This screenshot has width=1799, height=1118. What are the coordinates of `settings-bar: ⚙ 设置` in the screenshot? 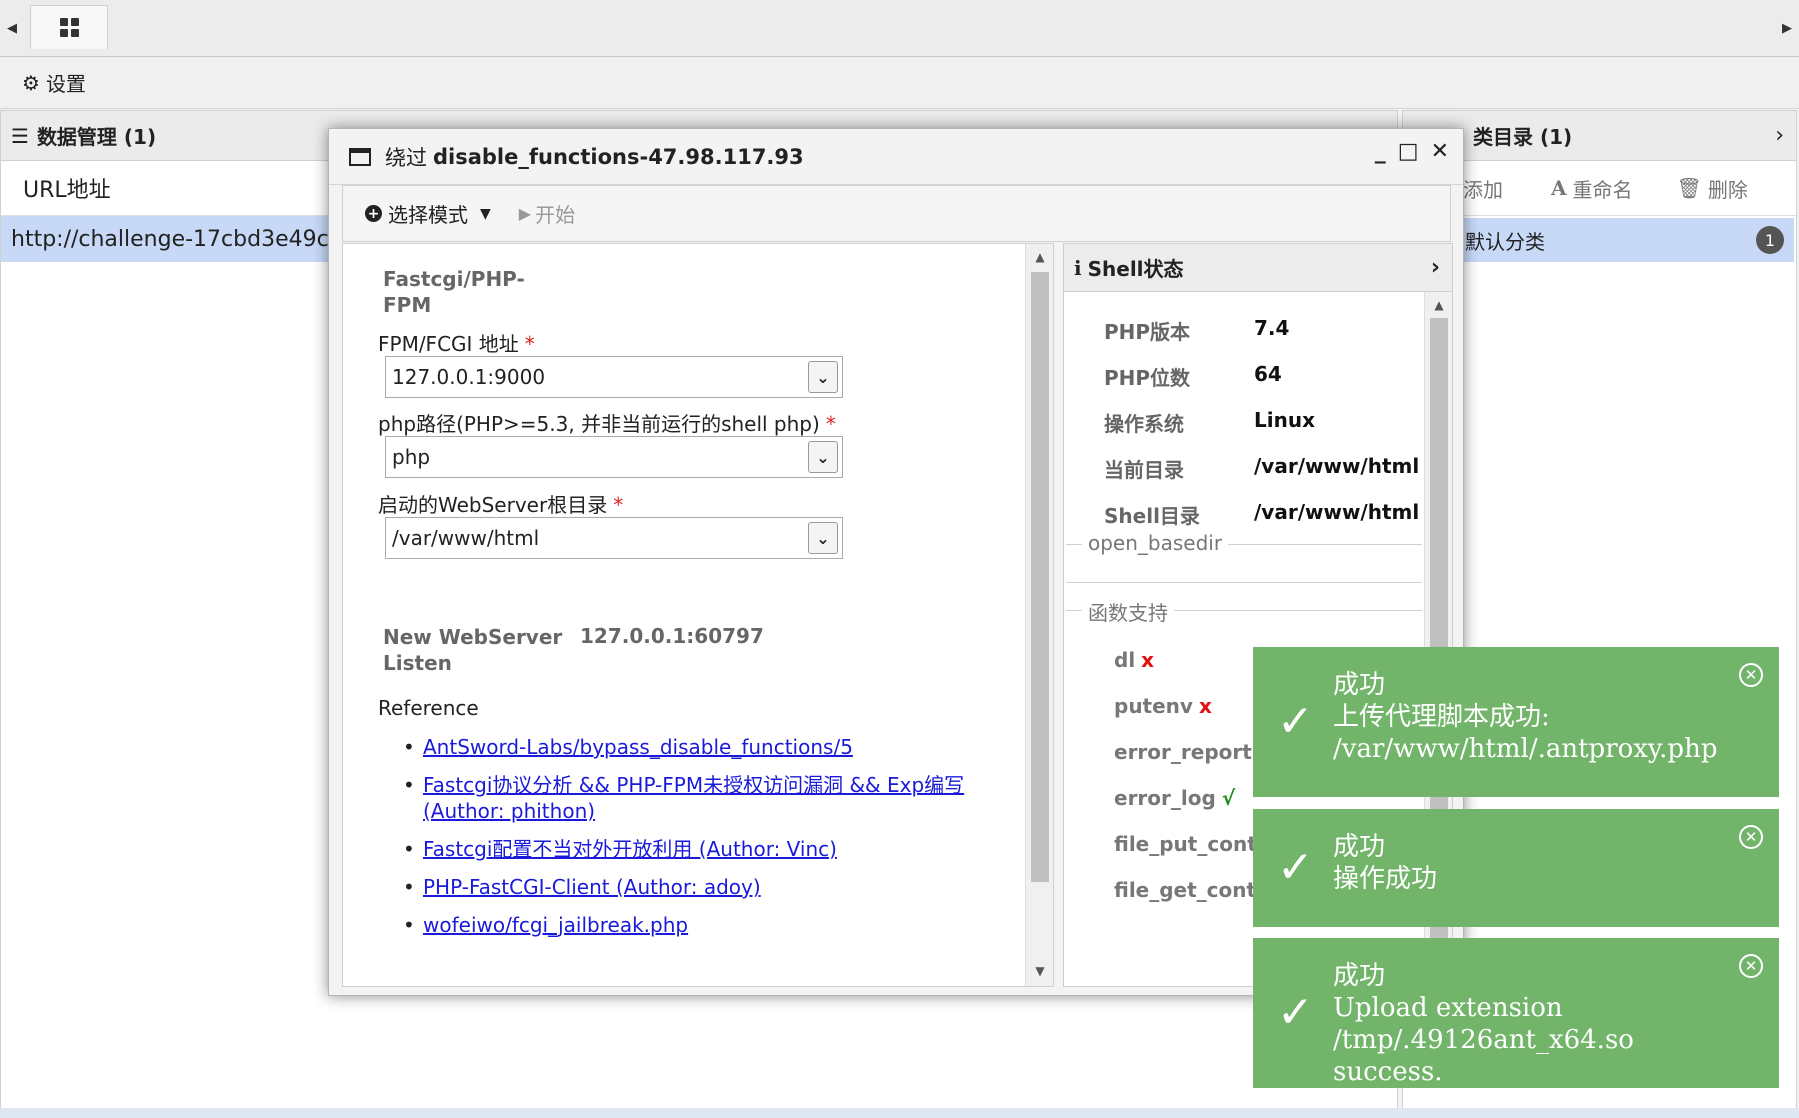 It's located at (899, 83).